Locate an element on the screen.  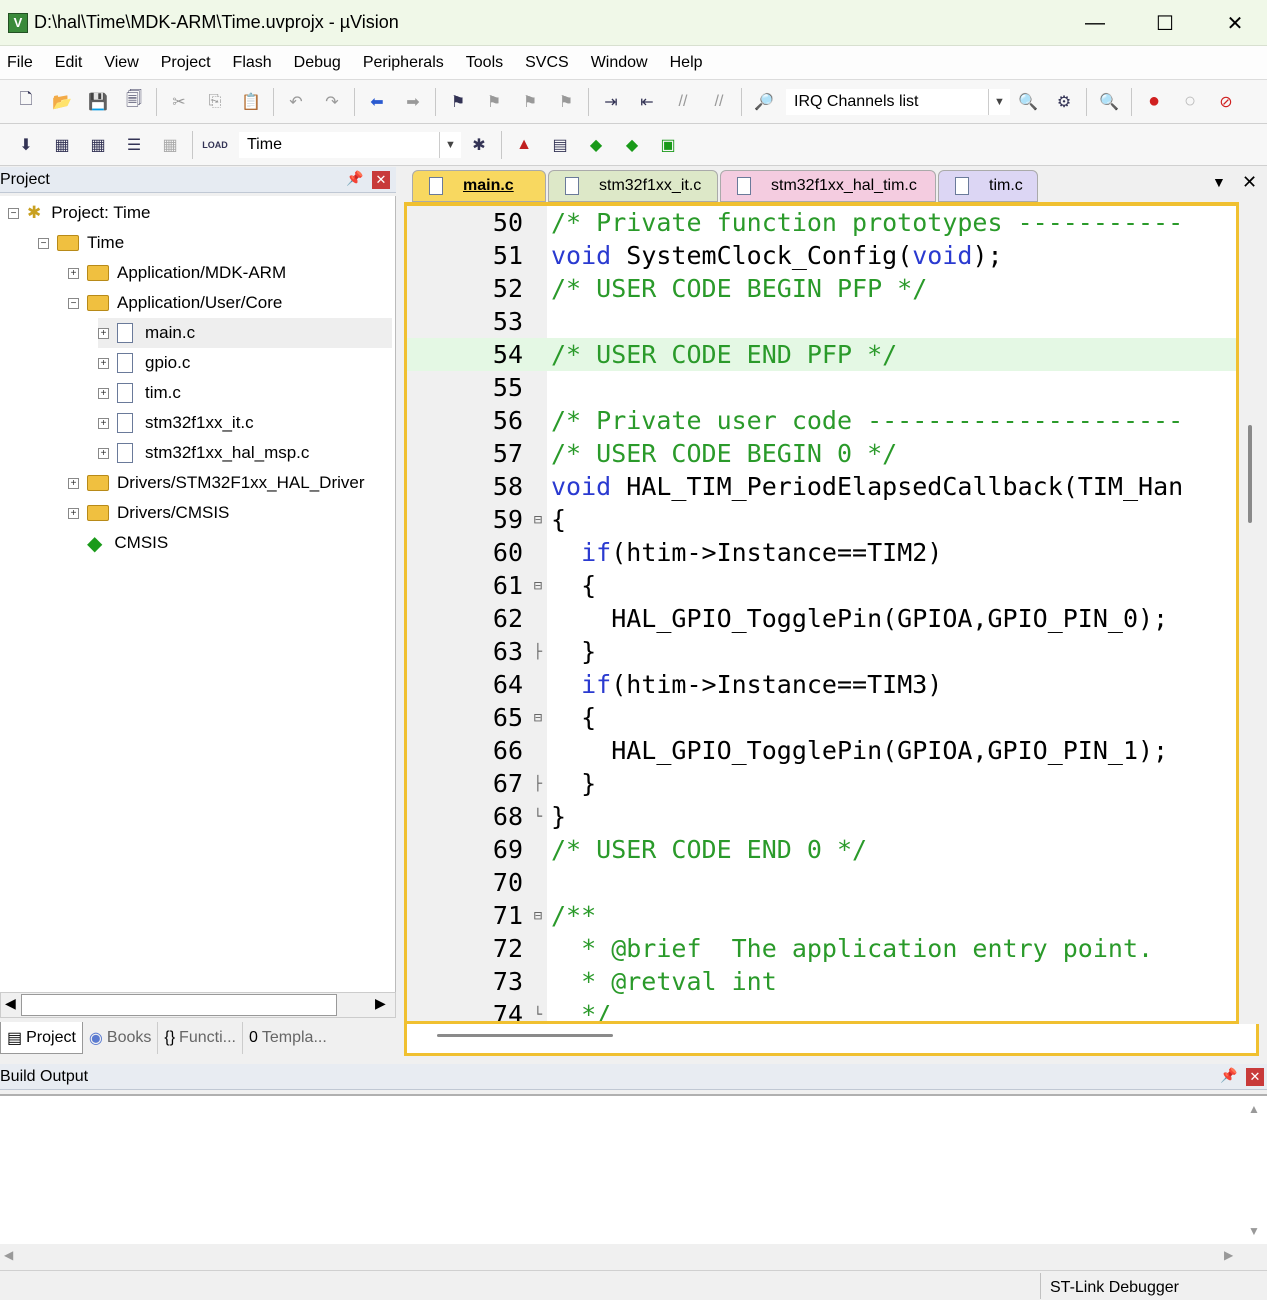
unindent-icon: ⇤ is located at coordinates (647, 102).